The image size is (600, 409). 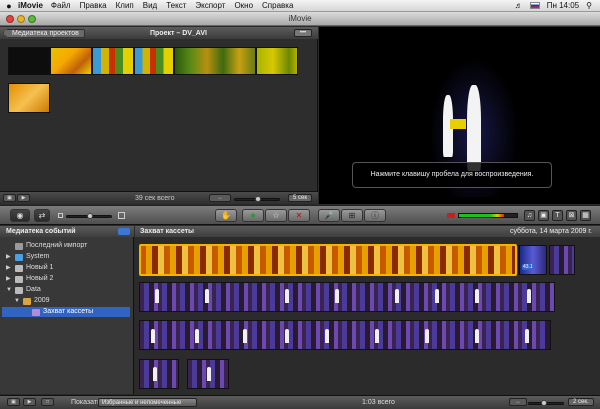 What do you see at coordinates (534, 5) in the screenshot?
I see `keyboard-layout-flag-icon` at bounding box center [534, 5].